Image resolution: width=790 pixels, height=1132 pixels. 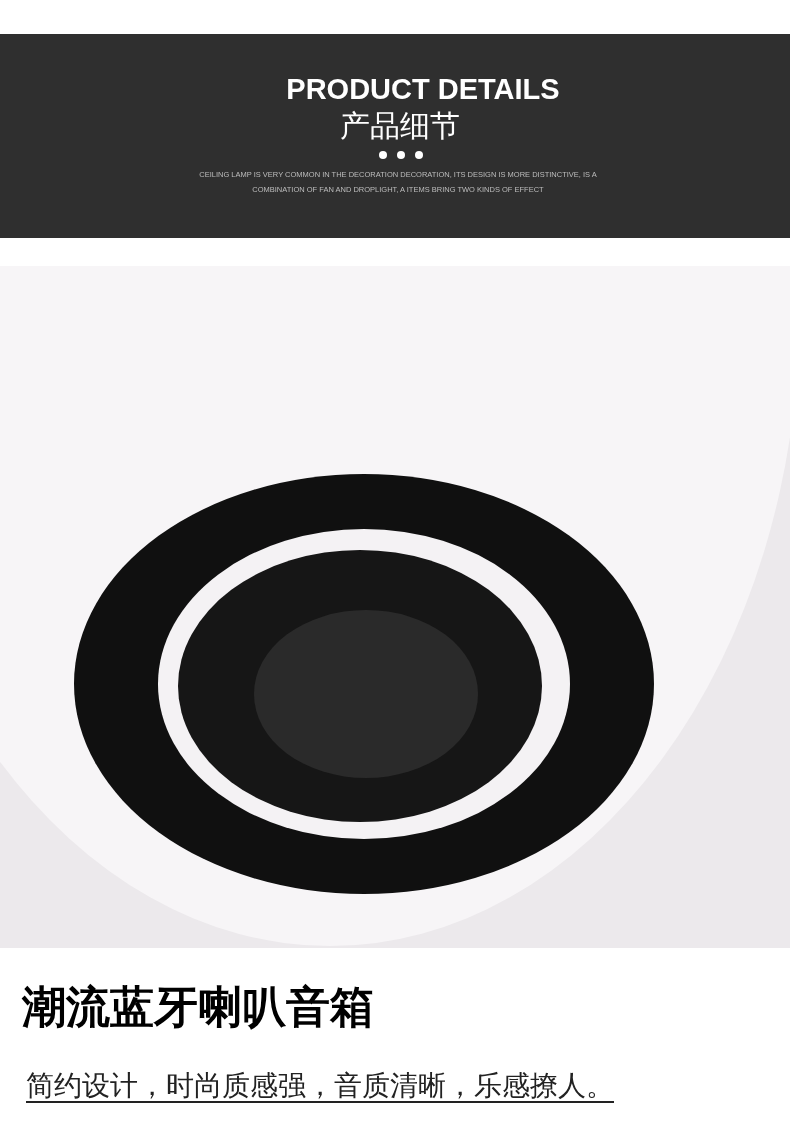 What do you see at coordinates (320, 1086) in the screenshot?
I see `feature-caption: 简约设计，时尚质感强，音质清晰，乐感撩人。` at bounding box center [320, 1086].